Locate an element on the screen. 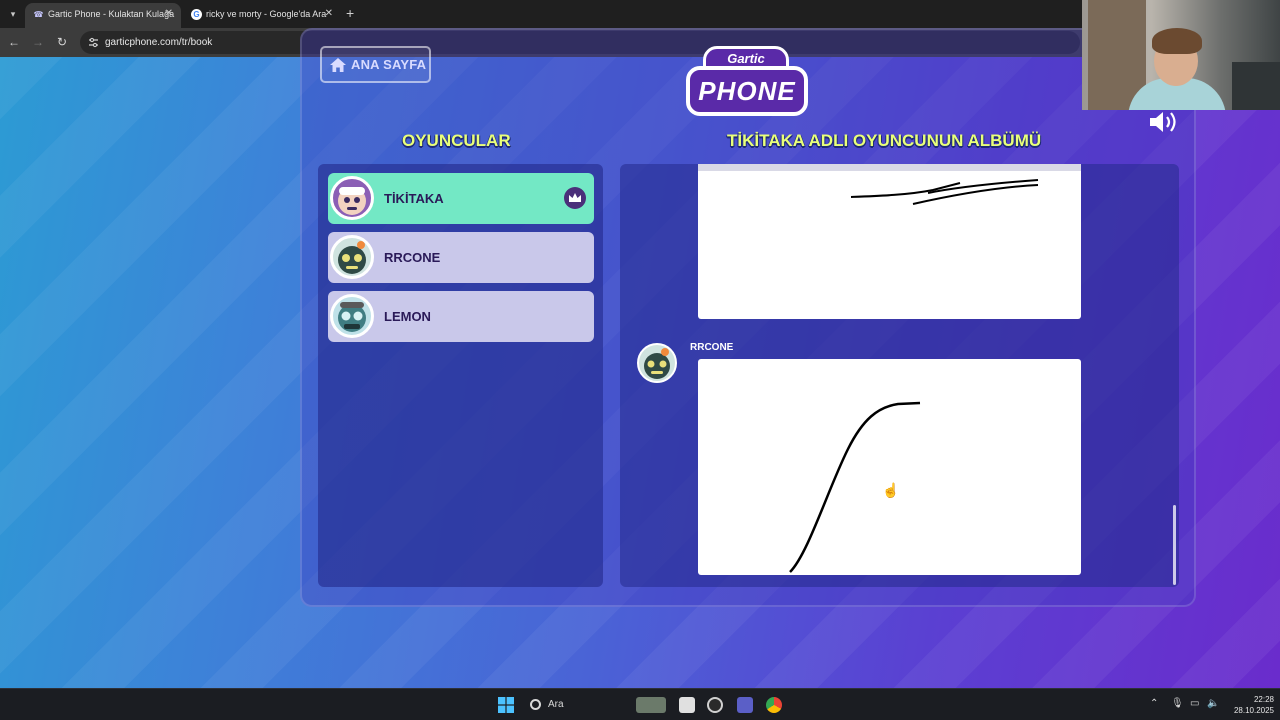 The width and height of the screenshot is (1280, 720). tab-title: ricky ve morty - Google'da Ara is located at coordinates (266, 14).